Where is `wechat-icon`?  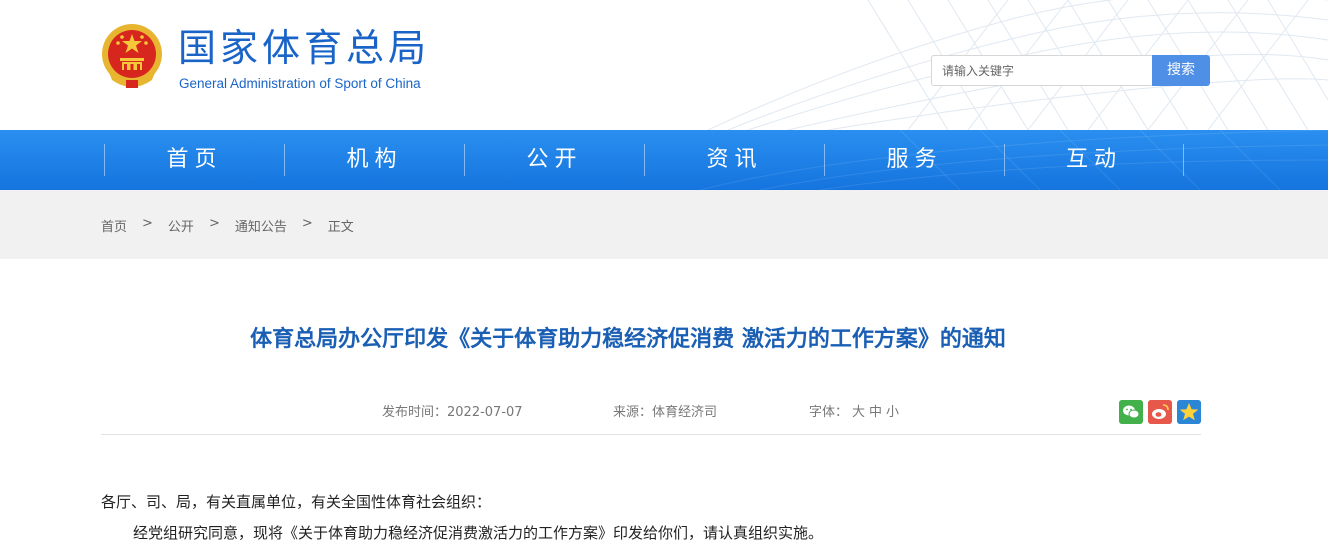 wechat-icon is located at coordinates (1131, 412).